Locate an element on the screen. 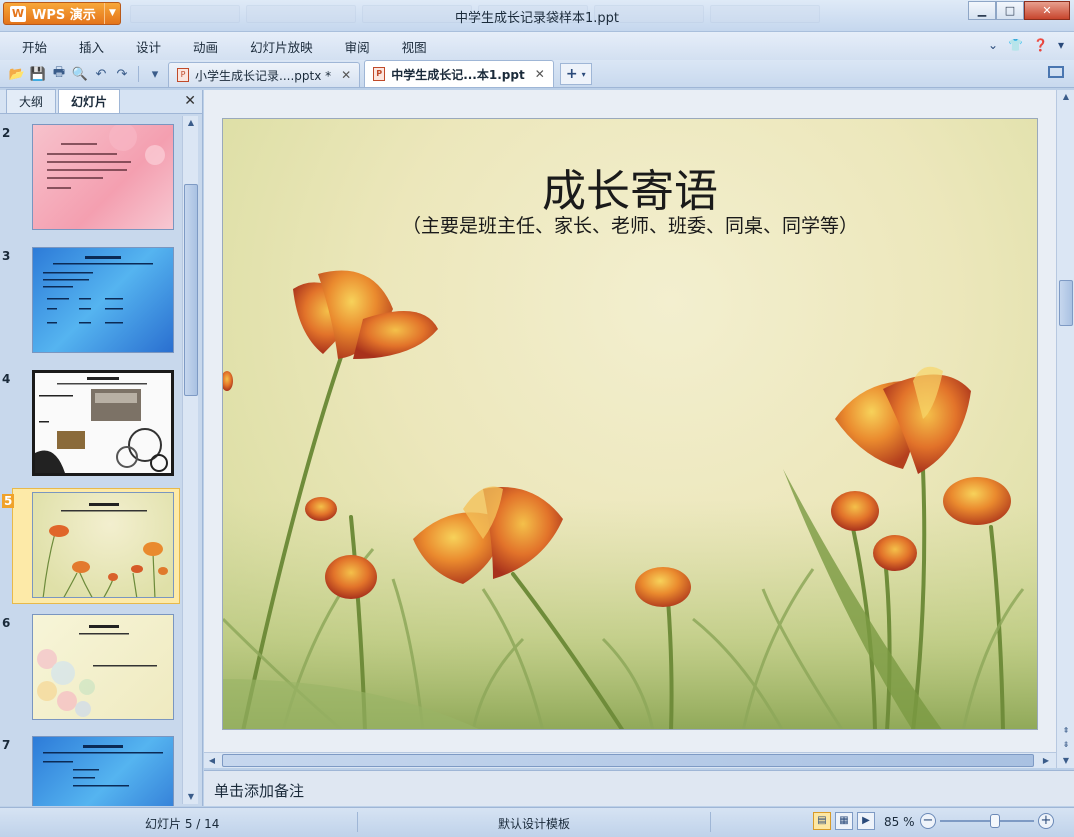 The width and height of the screenshot is (1074, 837). menu-view: 视图 is located at coordinates (414, 46).